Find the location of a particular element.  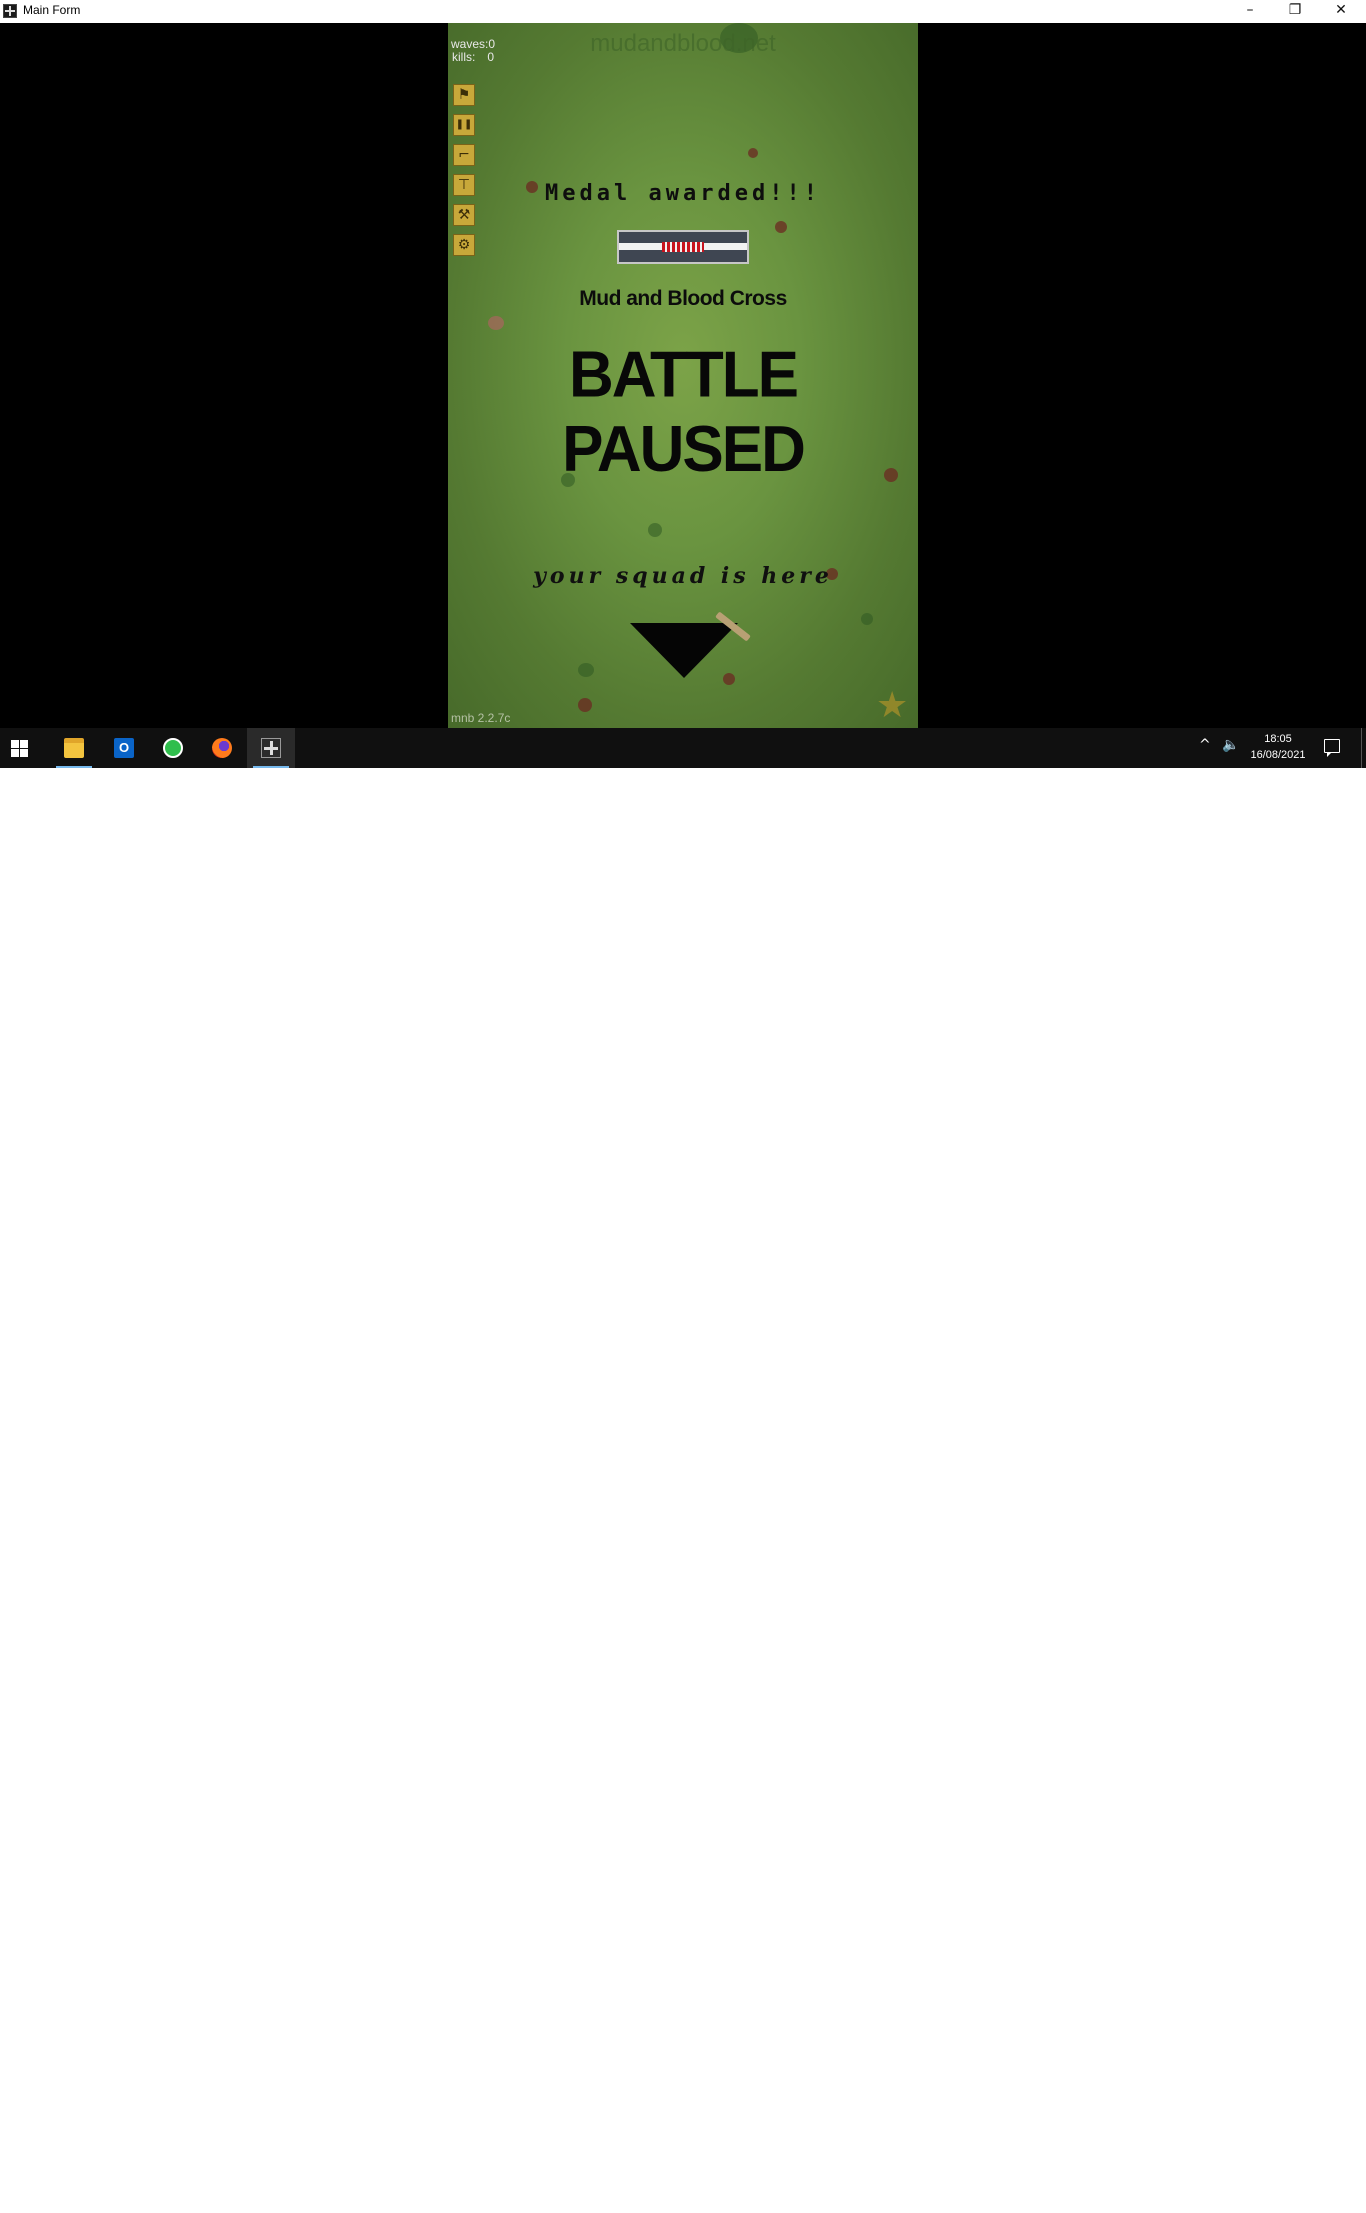

close-button: ✕ is located at coordinates (1341, 11).